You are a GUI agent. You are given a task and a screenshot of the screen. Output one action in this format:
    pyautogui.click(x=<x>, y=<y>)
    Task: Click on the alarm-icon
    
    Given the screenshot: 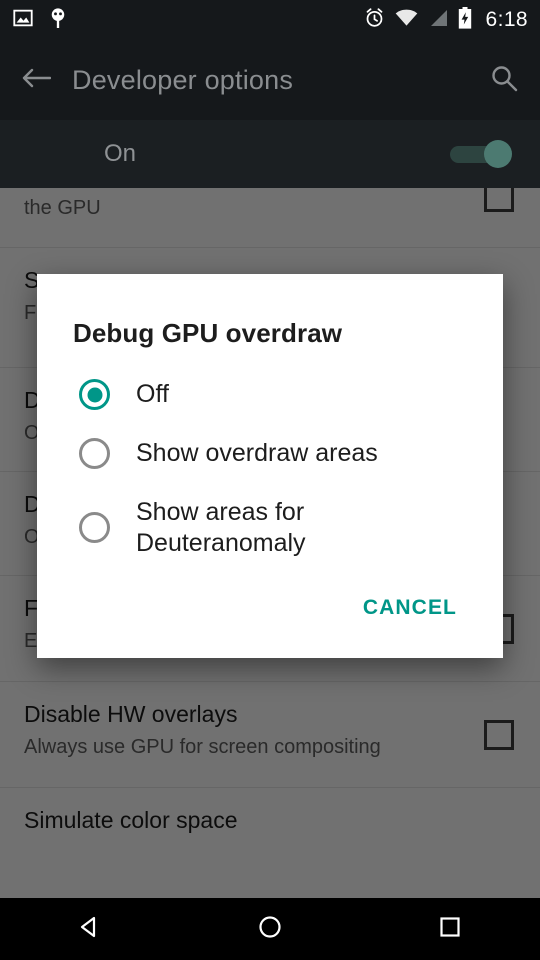 What is the action you would take?
    pyautogui.click(x=374, y=20)
    